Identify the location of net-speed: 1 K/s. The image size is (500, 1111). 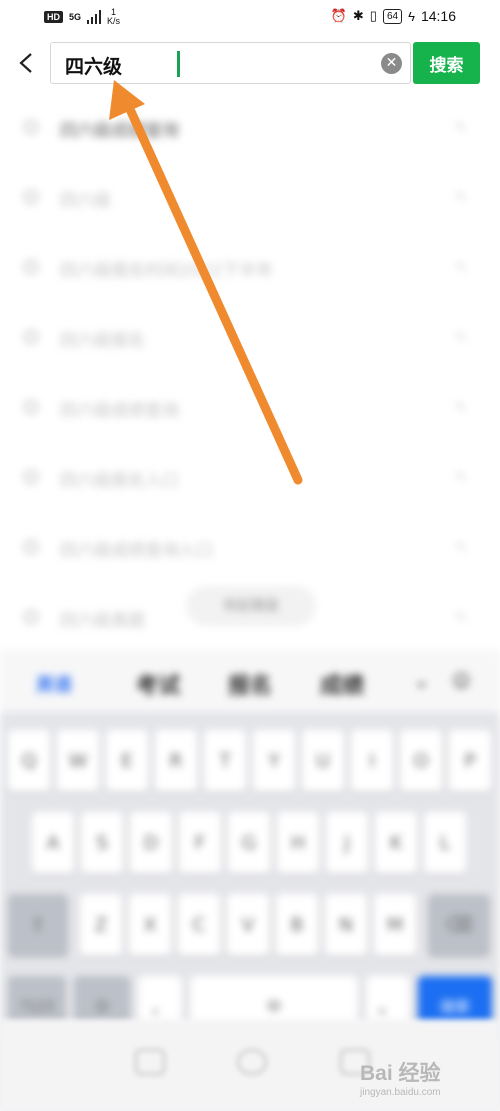
(113, 17).